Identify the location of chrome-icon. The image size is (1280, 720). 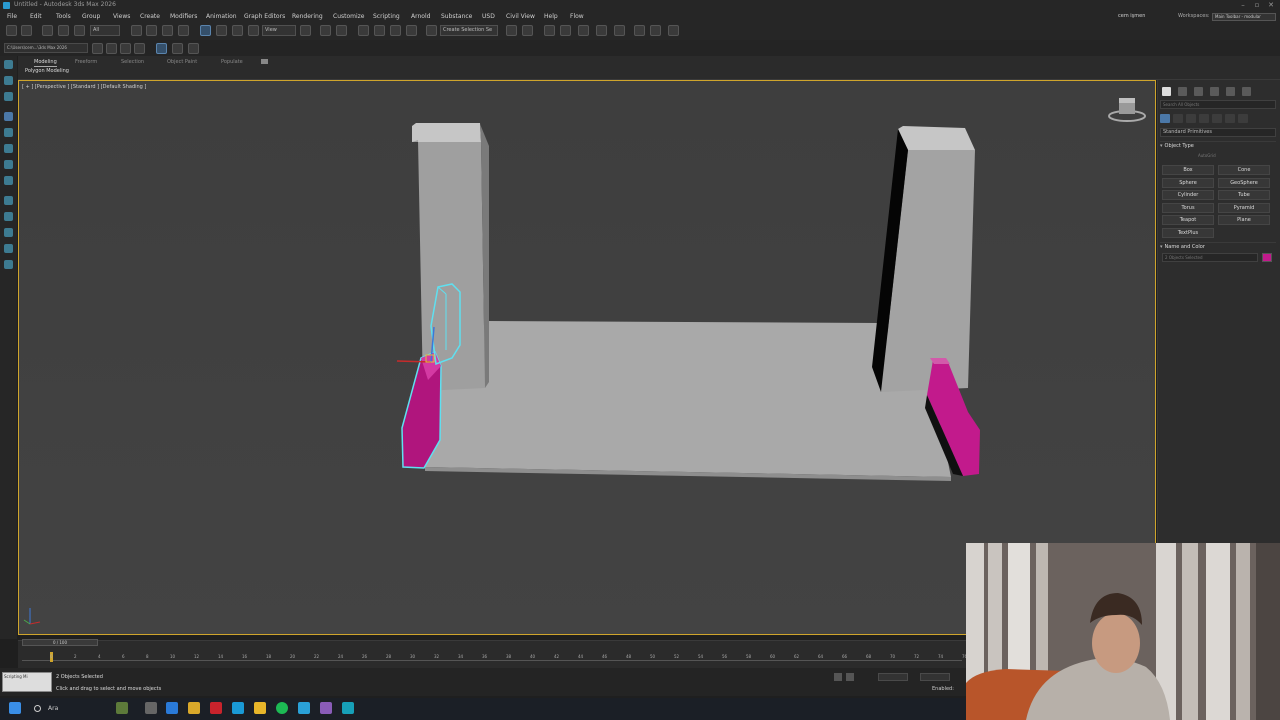
(194, 708).